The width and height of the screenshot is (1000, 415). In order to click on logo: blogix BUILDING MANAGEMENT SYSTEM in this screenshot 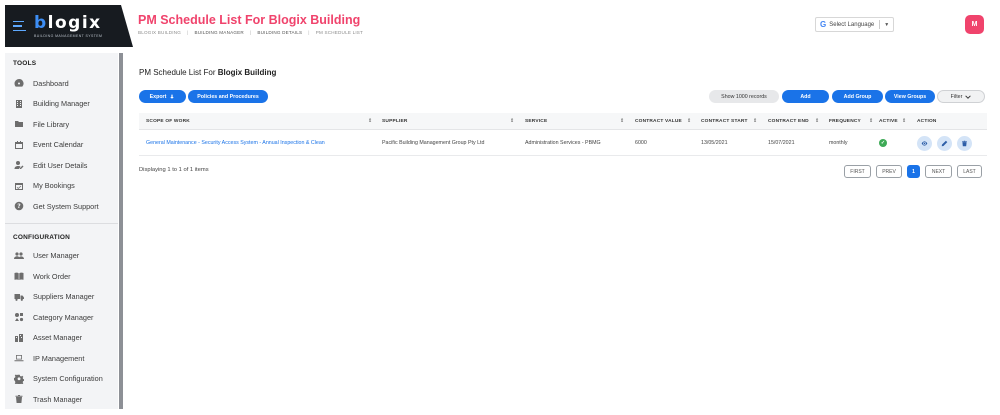, I will do `click(68, 26)`.